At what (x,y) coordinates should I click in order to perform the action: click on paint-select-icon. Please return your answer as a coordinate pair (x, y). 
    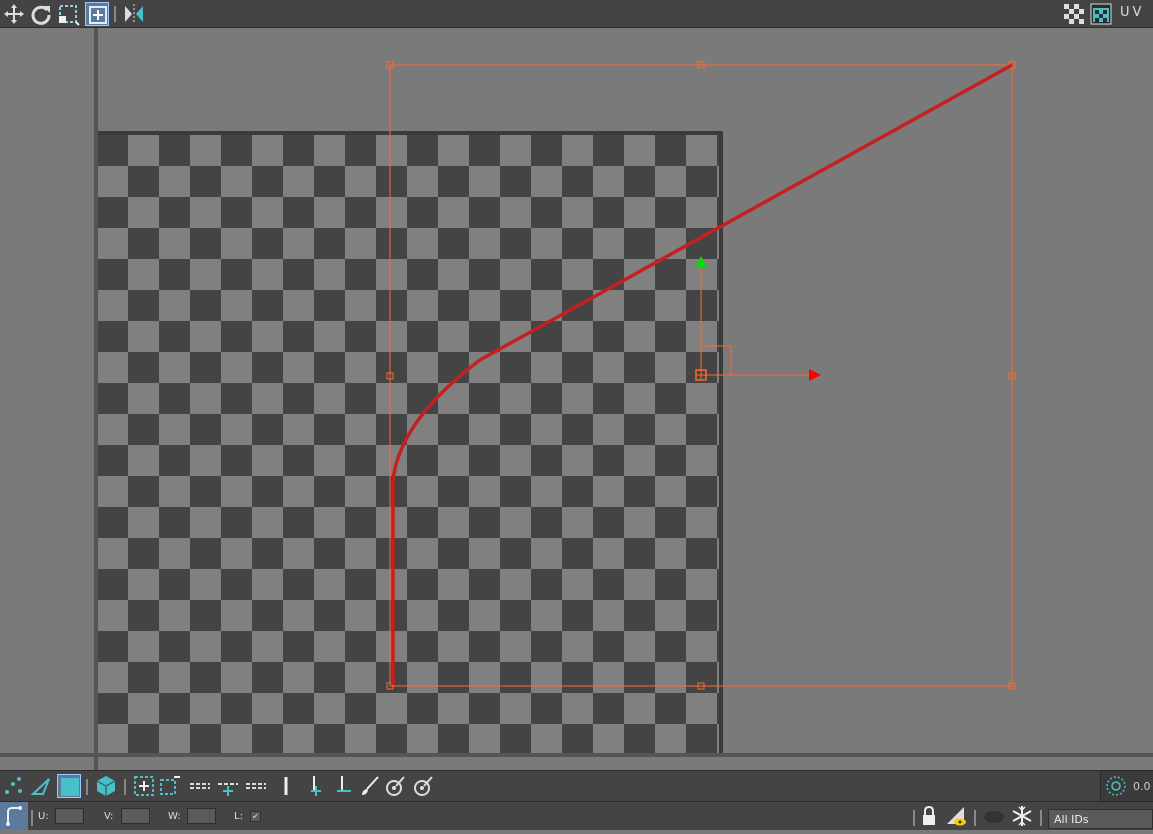
    Looking at the image, I should click on (370, 786).